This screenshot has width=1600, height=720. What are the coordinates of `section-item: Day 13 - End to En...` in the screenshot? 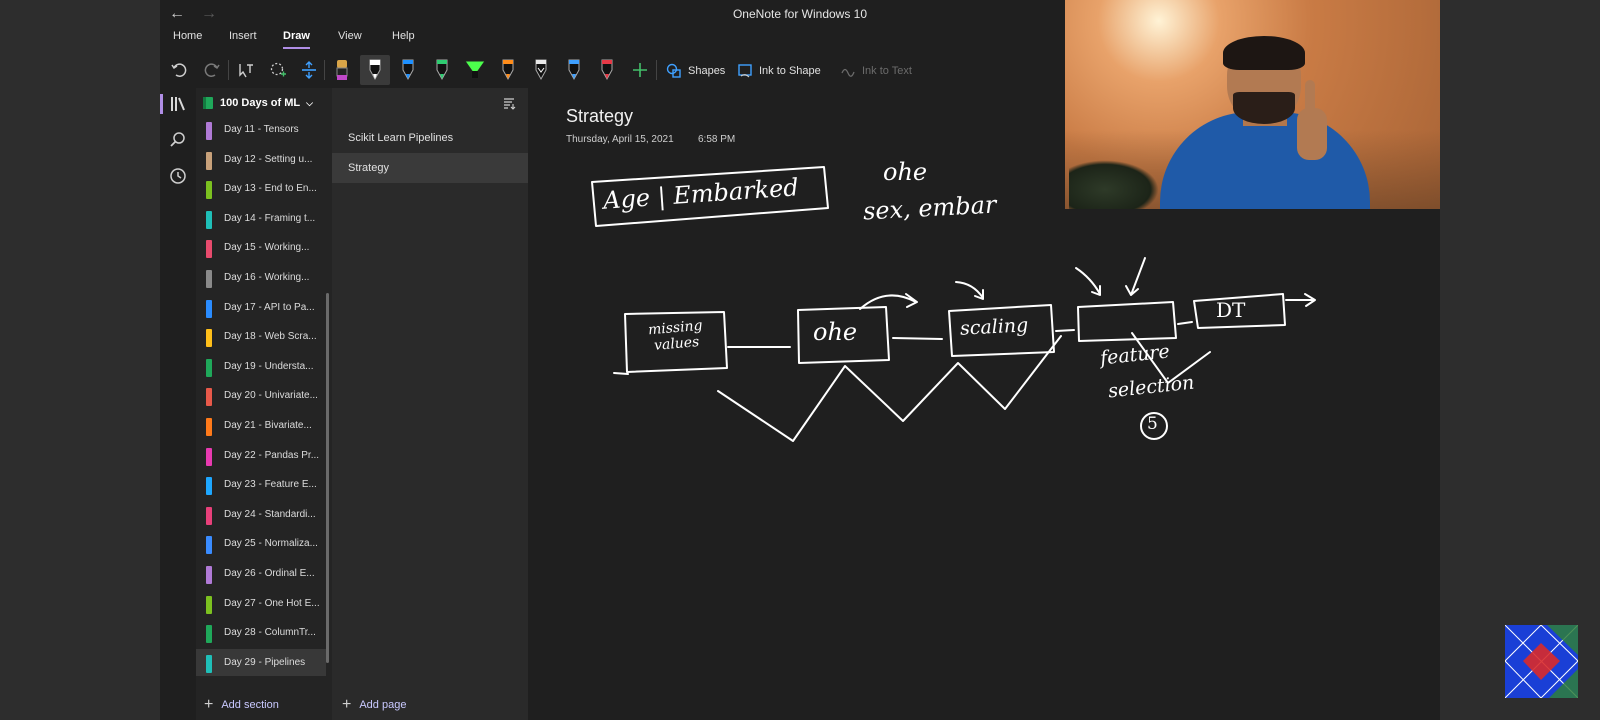 It's located at (261, 190).